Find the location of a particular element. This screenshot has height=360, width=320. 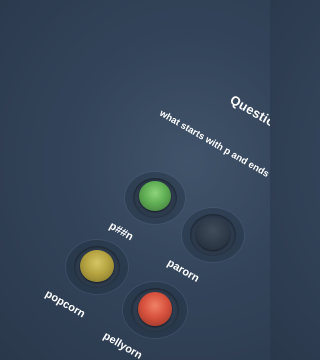

question-title: Question is located at coordinates (249, 113).